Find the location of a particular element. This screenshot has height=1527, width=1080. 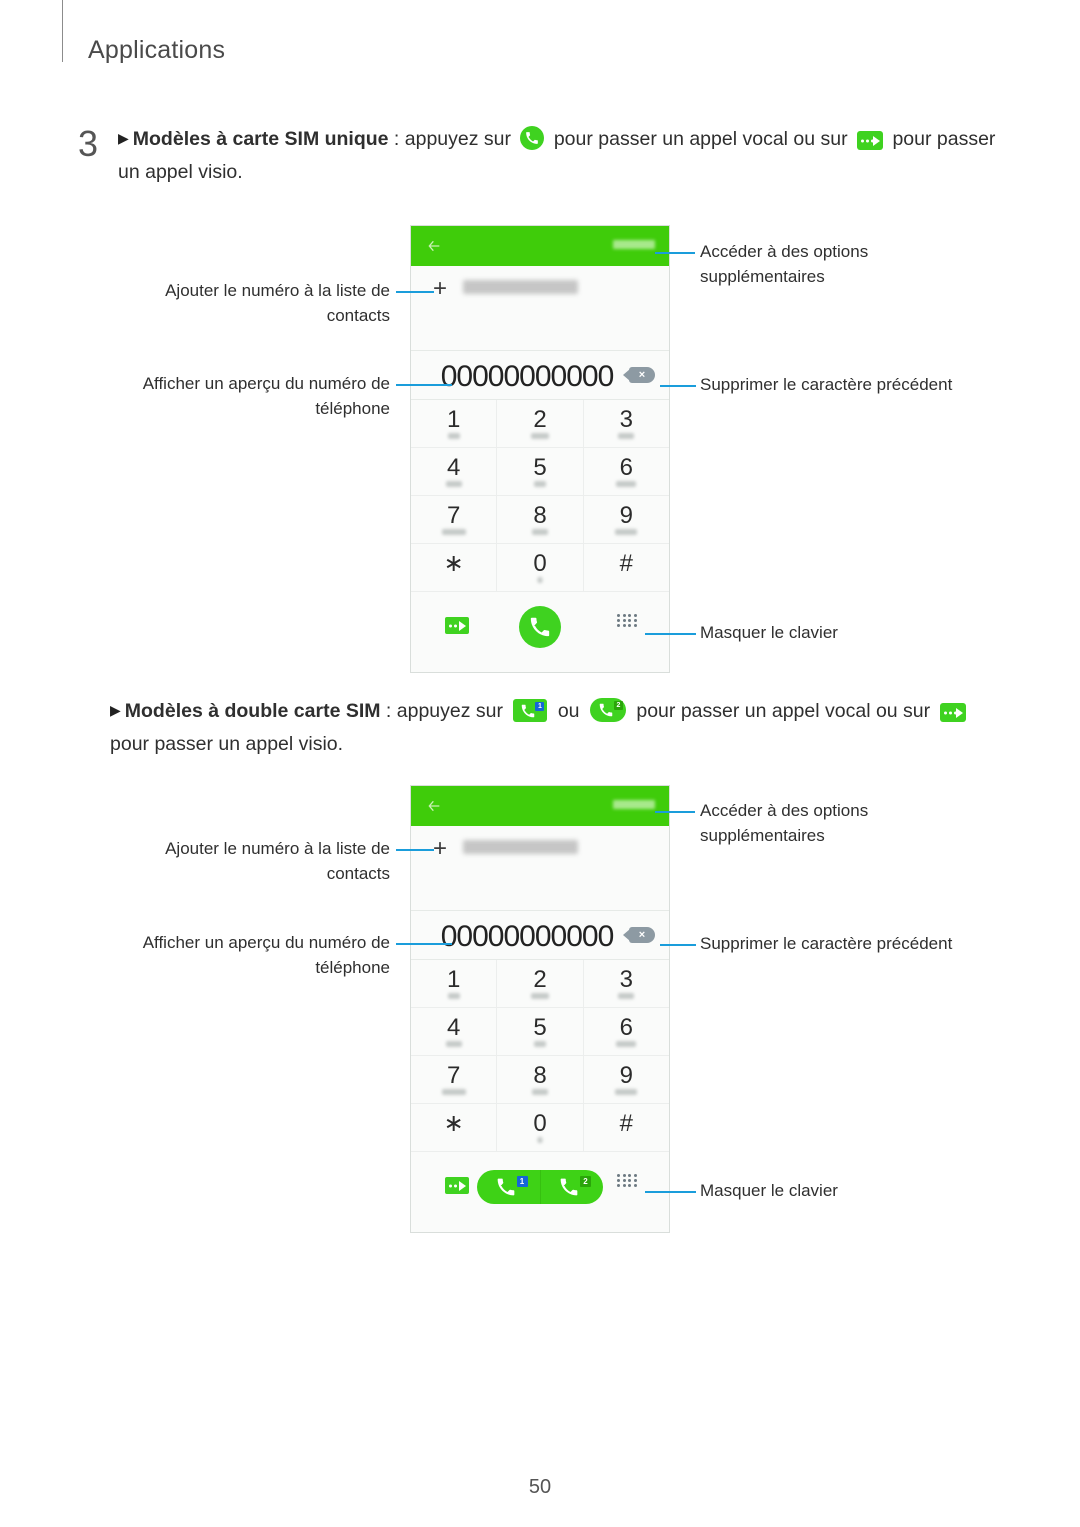

leader-line-preview-number is located at coordinates (424, 385).